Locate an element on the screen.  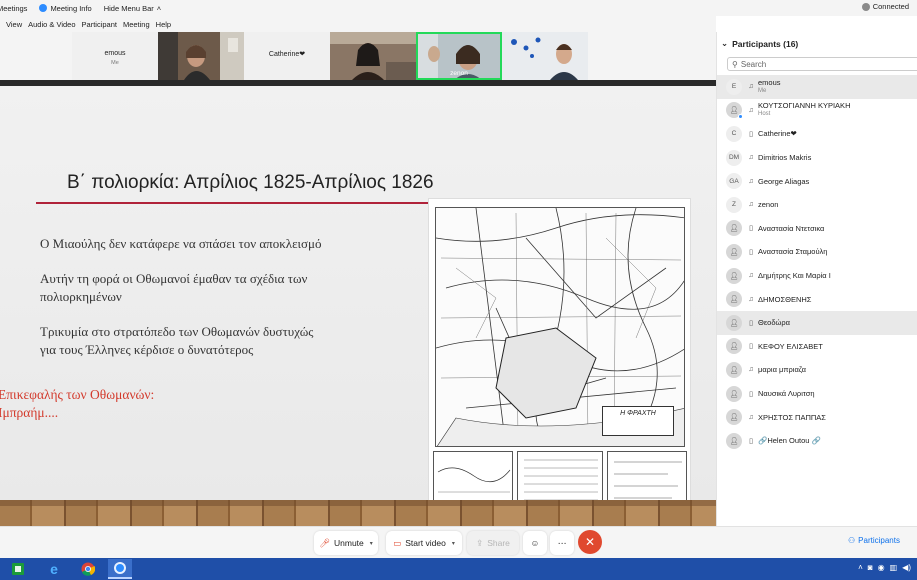
mic-muted-icon: 🎤︎ is located at coordinates (324, 542).